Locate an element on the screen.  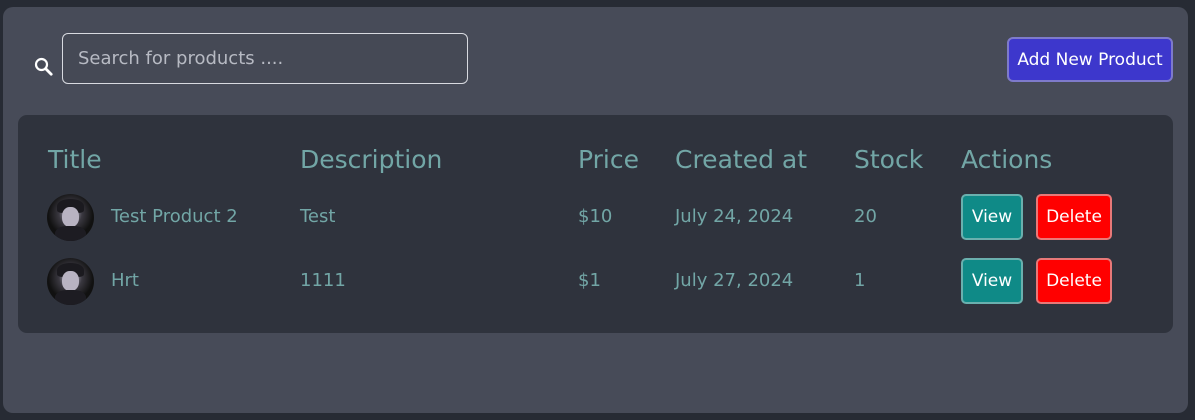
column-header-created-at: Created at is located at coordinates (741, 159).